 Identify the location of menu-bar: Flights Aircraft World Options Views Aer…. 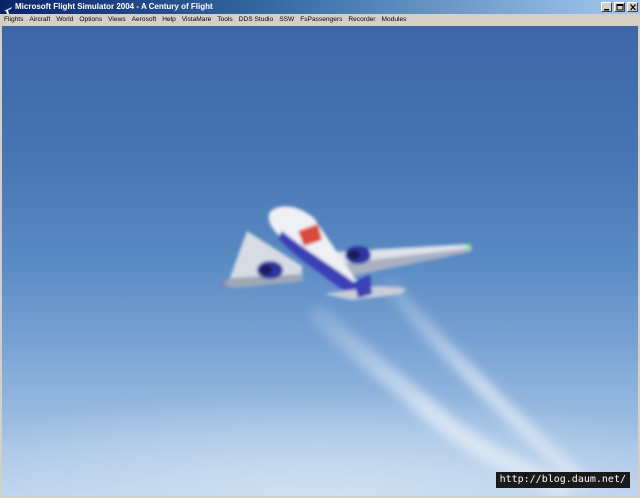
(320, 20).